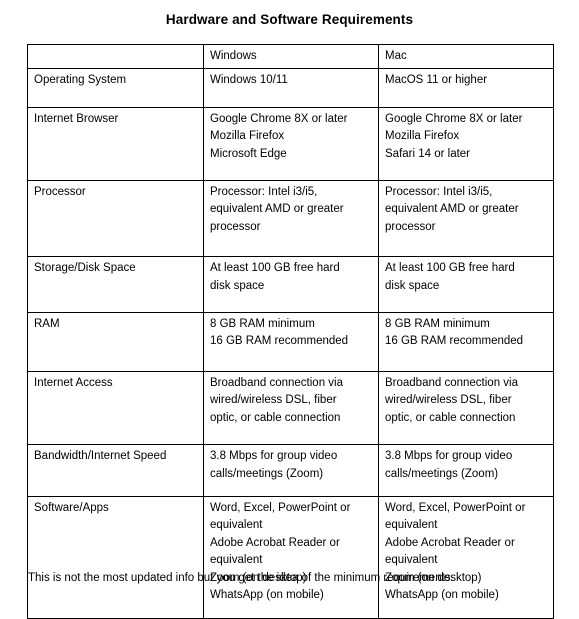 The image size is (579, 619). What do you see at coordinates (466, 56) in the screenshot?
I see `header-cell-mac: Mac` at bounding box center [466, 56].